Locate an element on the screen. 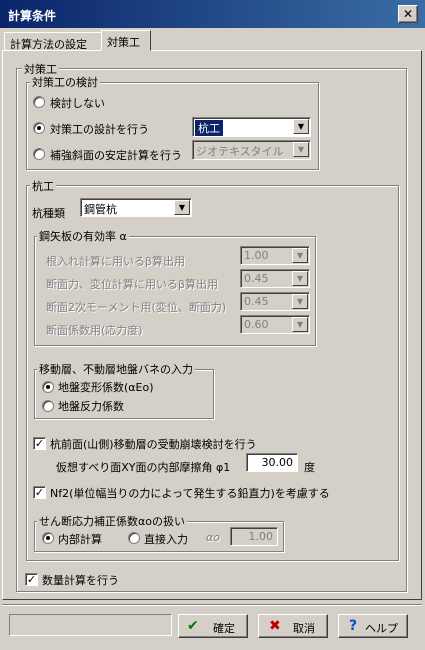 This screenshot has height=650, width=425. sheet-pile-modulus-select: 0.60 ▼ is located at coordinates (275, 324).